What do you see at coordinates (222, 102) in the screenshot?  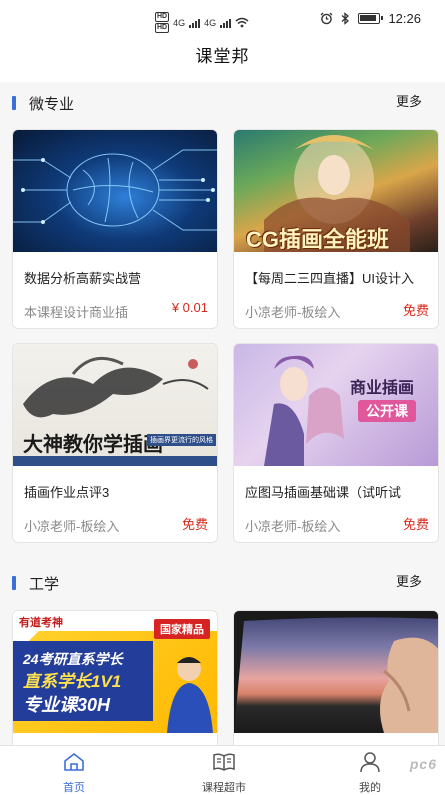 I see `section-header-micro-major: 微专业 更多` at bounding box center [222, 102].